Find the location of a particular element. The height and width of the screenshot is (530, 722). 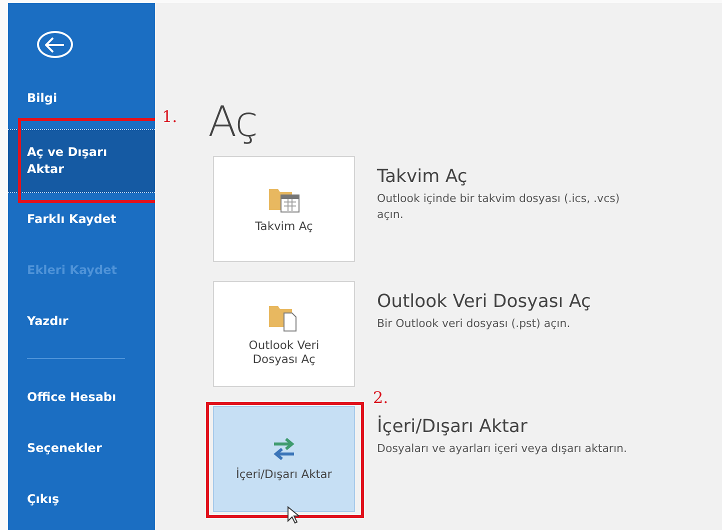

sidebar-item: Farklı Kaydet is located at coordinates (81, 219).